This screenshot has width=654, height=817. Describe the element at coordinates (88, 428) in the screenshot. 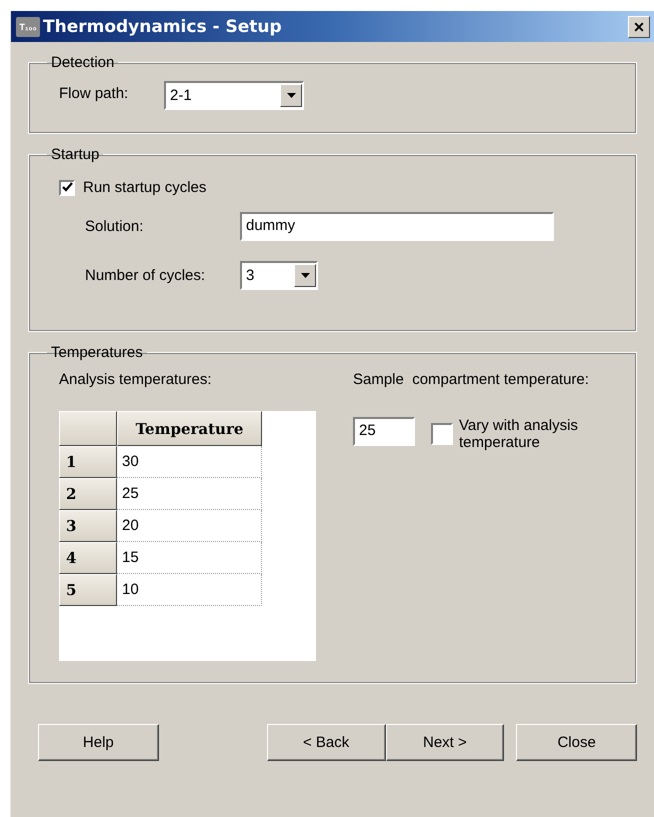

I see `header-cell` at that location.